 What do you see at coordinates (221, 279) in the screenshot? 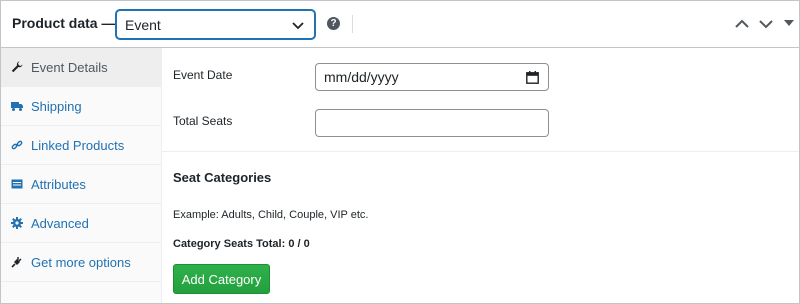
I see `add-category-button: Add Category` at bounding box center [221, 279].